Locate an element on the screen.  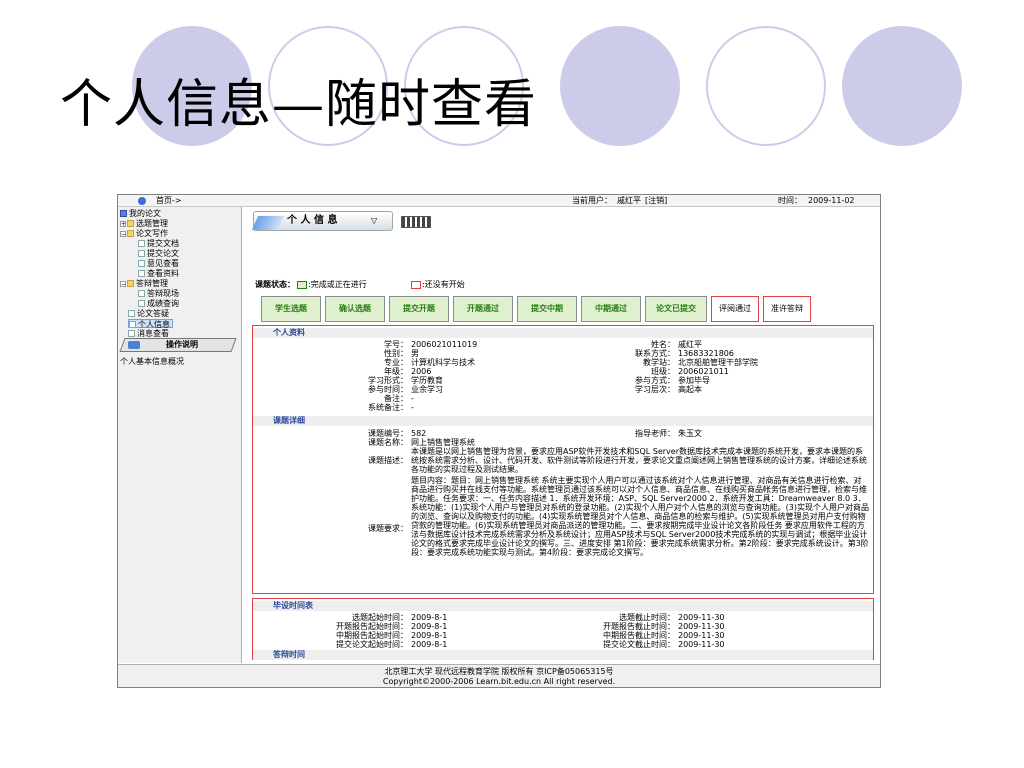
slide-title: 个人信息—随时查看 is located at coordinates (299, 105).